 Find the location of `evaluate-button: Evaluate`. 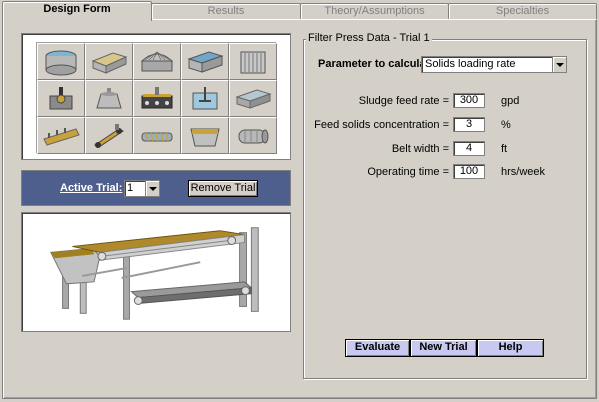

evaluate-button: Evaluate is located at coordinates (377, 348).